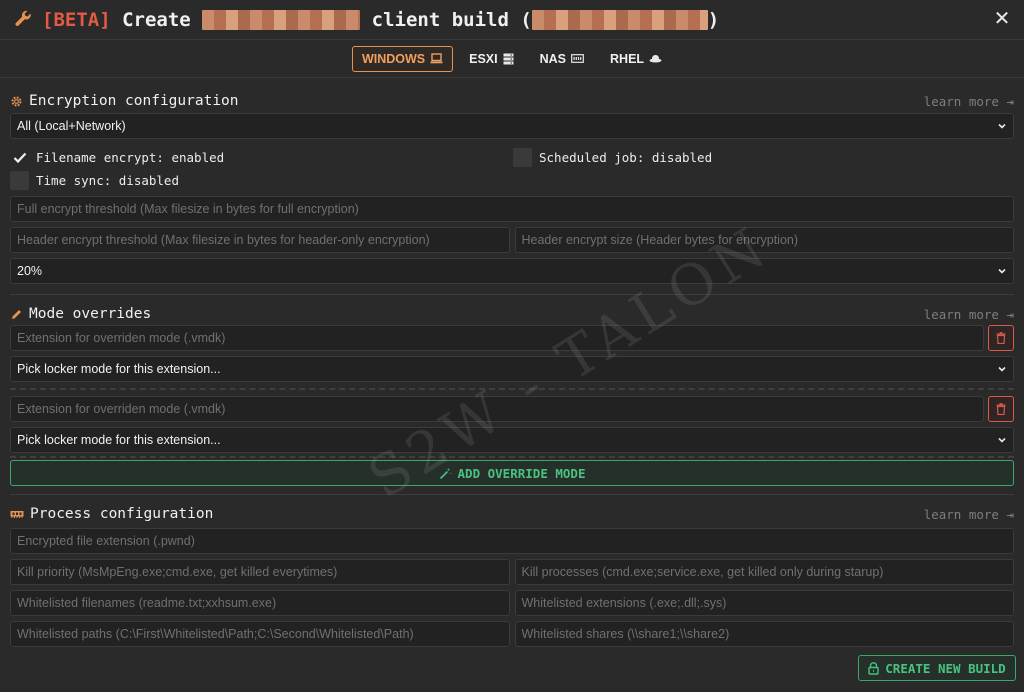  I want to click on add-override-mode-button: ADD OVERRIDE MODE, so click(512, 473).